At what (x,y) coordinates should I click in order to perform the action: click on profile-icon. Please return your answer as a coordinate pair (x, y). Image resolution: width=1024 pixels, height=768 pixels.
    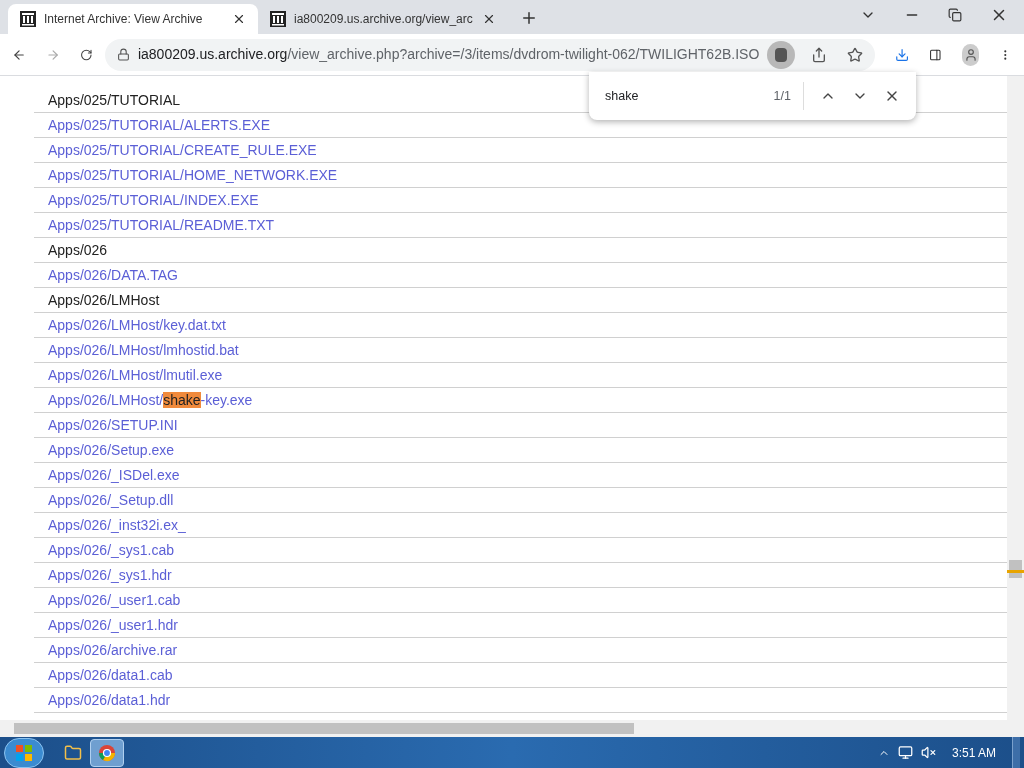
    Looking at the image, I should click on (971, 54).